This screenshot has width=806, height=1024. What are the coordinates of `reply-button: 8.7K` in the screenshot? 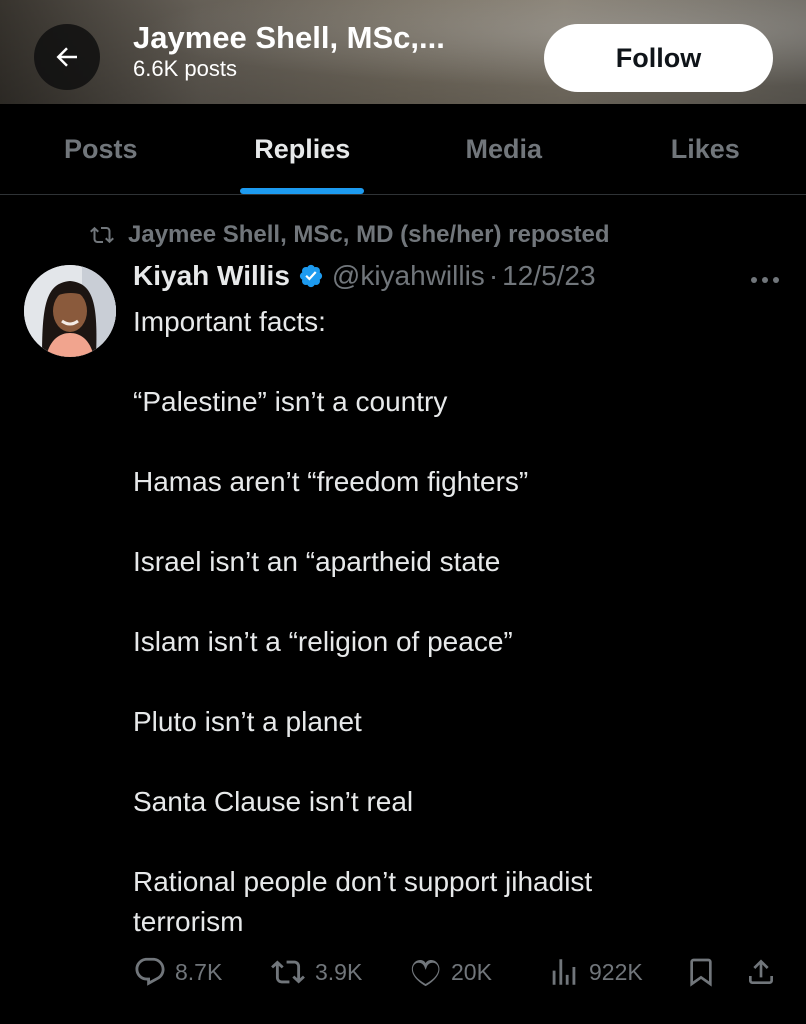 It's located at (177, 972).